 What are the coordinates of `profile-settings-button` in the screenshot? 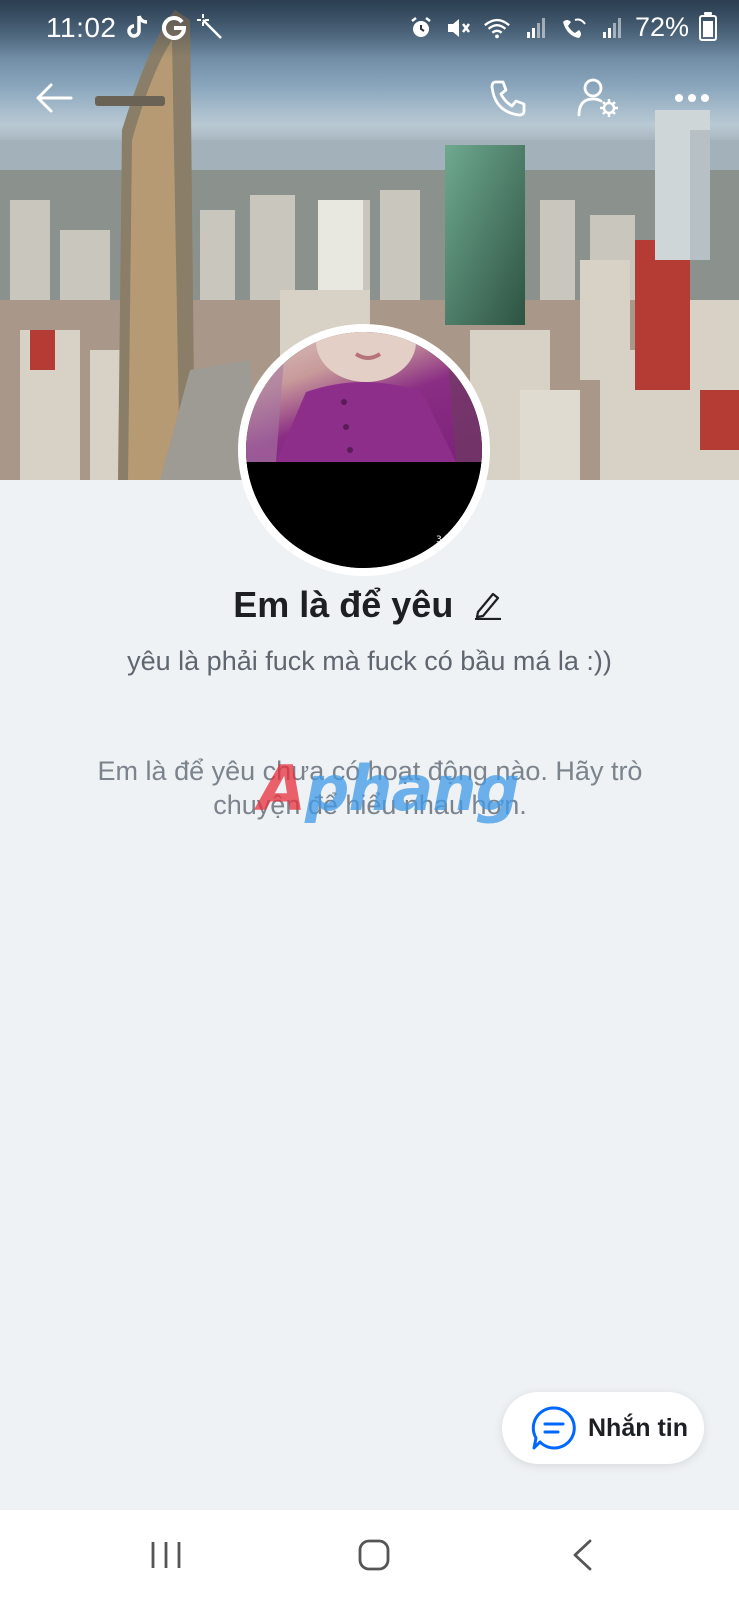 It's located at (598, 98).